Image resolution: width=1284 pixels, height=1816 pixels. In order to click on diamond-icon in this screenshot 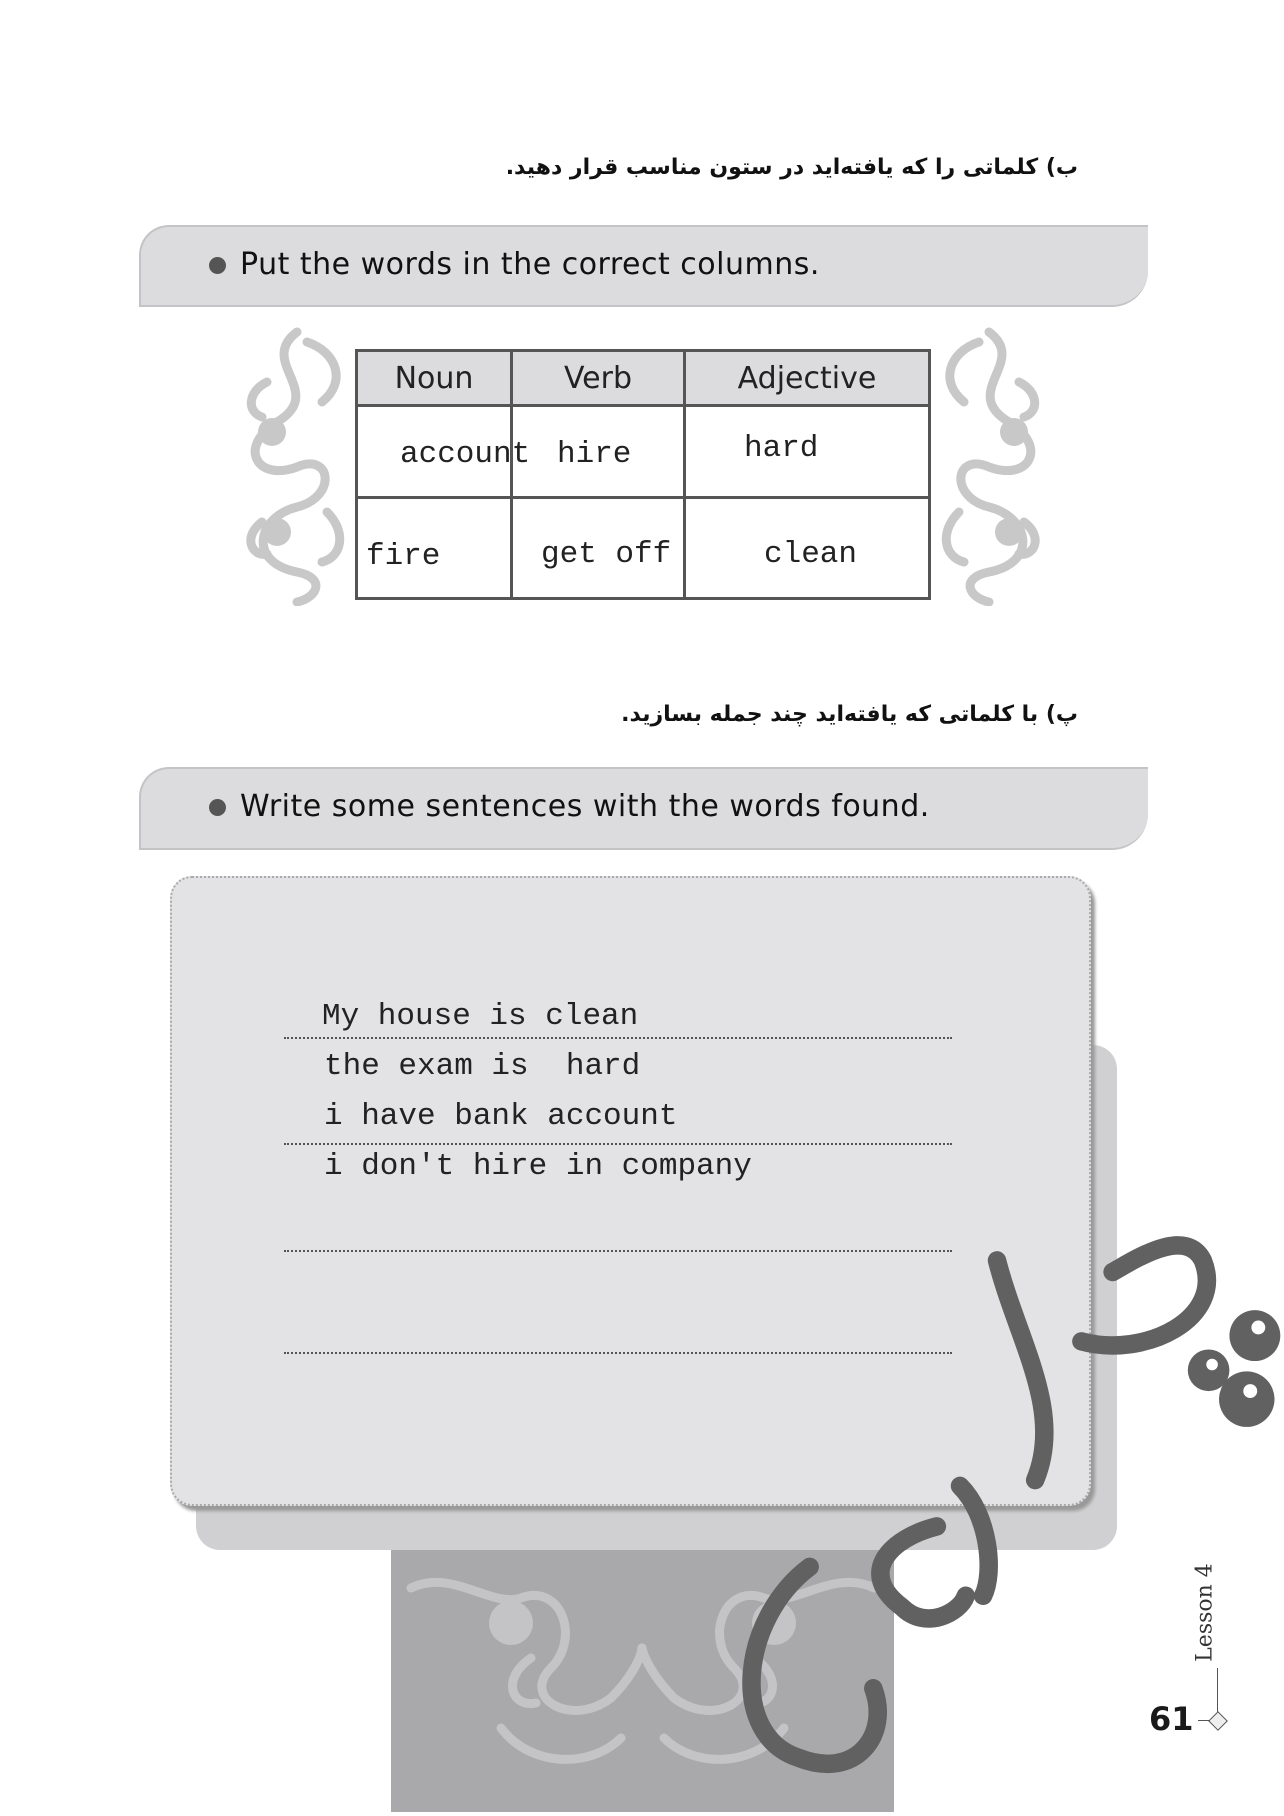, I will do `click(1218, 1721)`.